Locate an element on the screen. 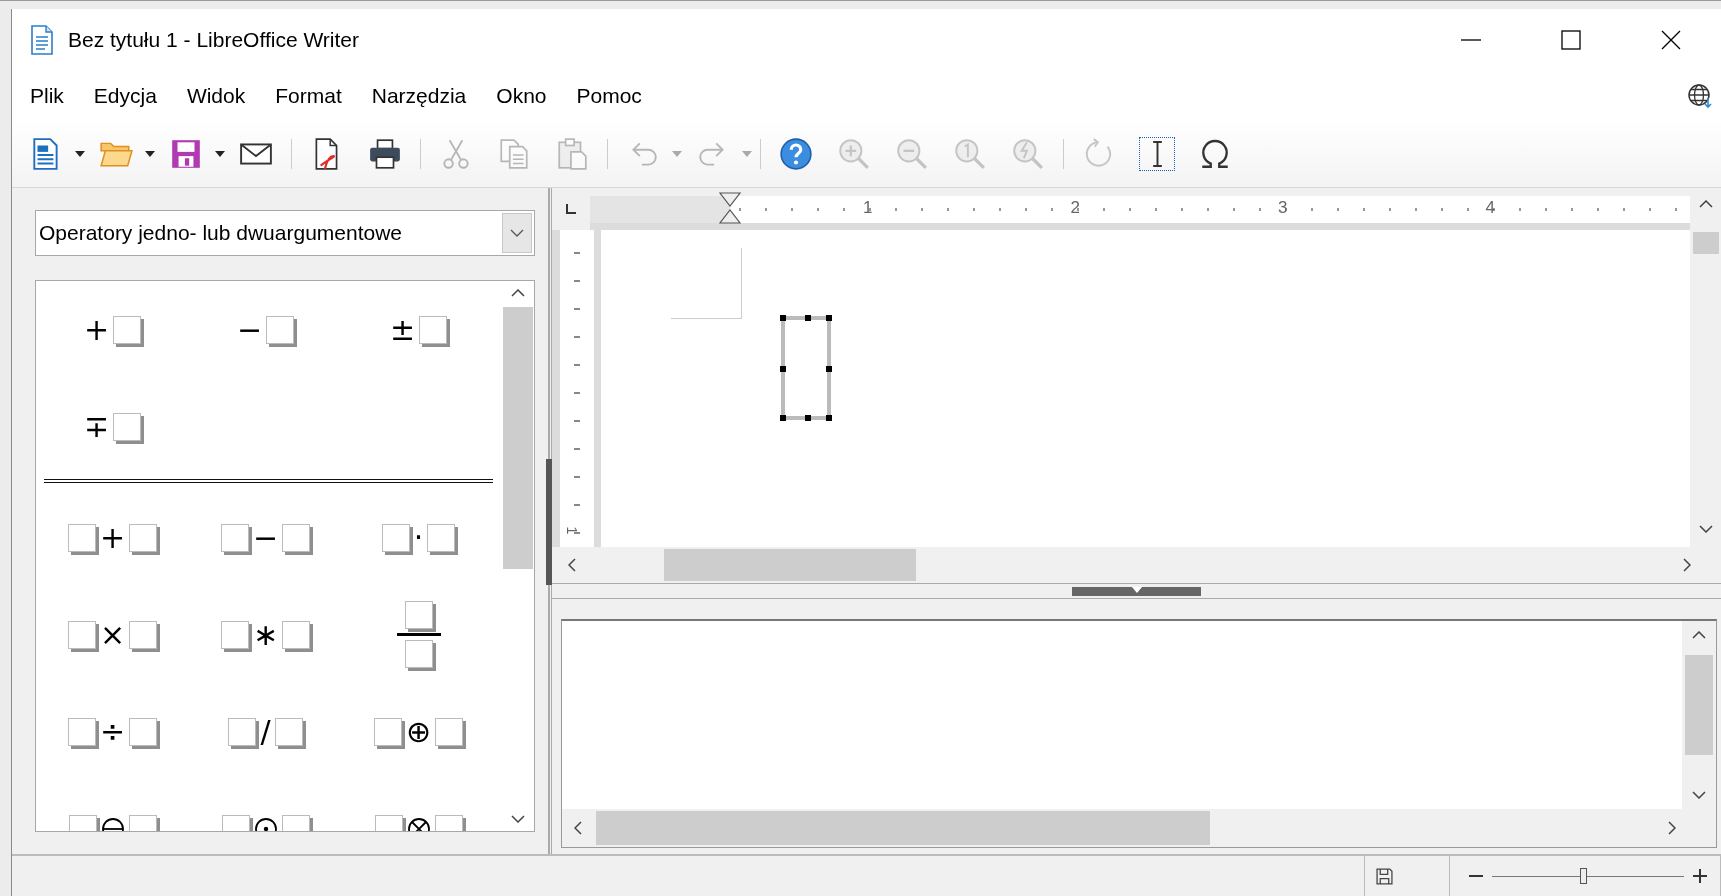 This screenshot has width=1721, height=896. splitter-handle is located at coordinates (1136, 591).